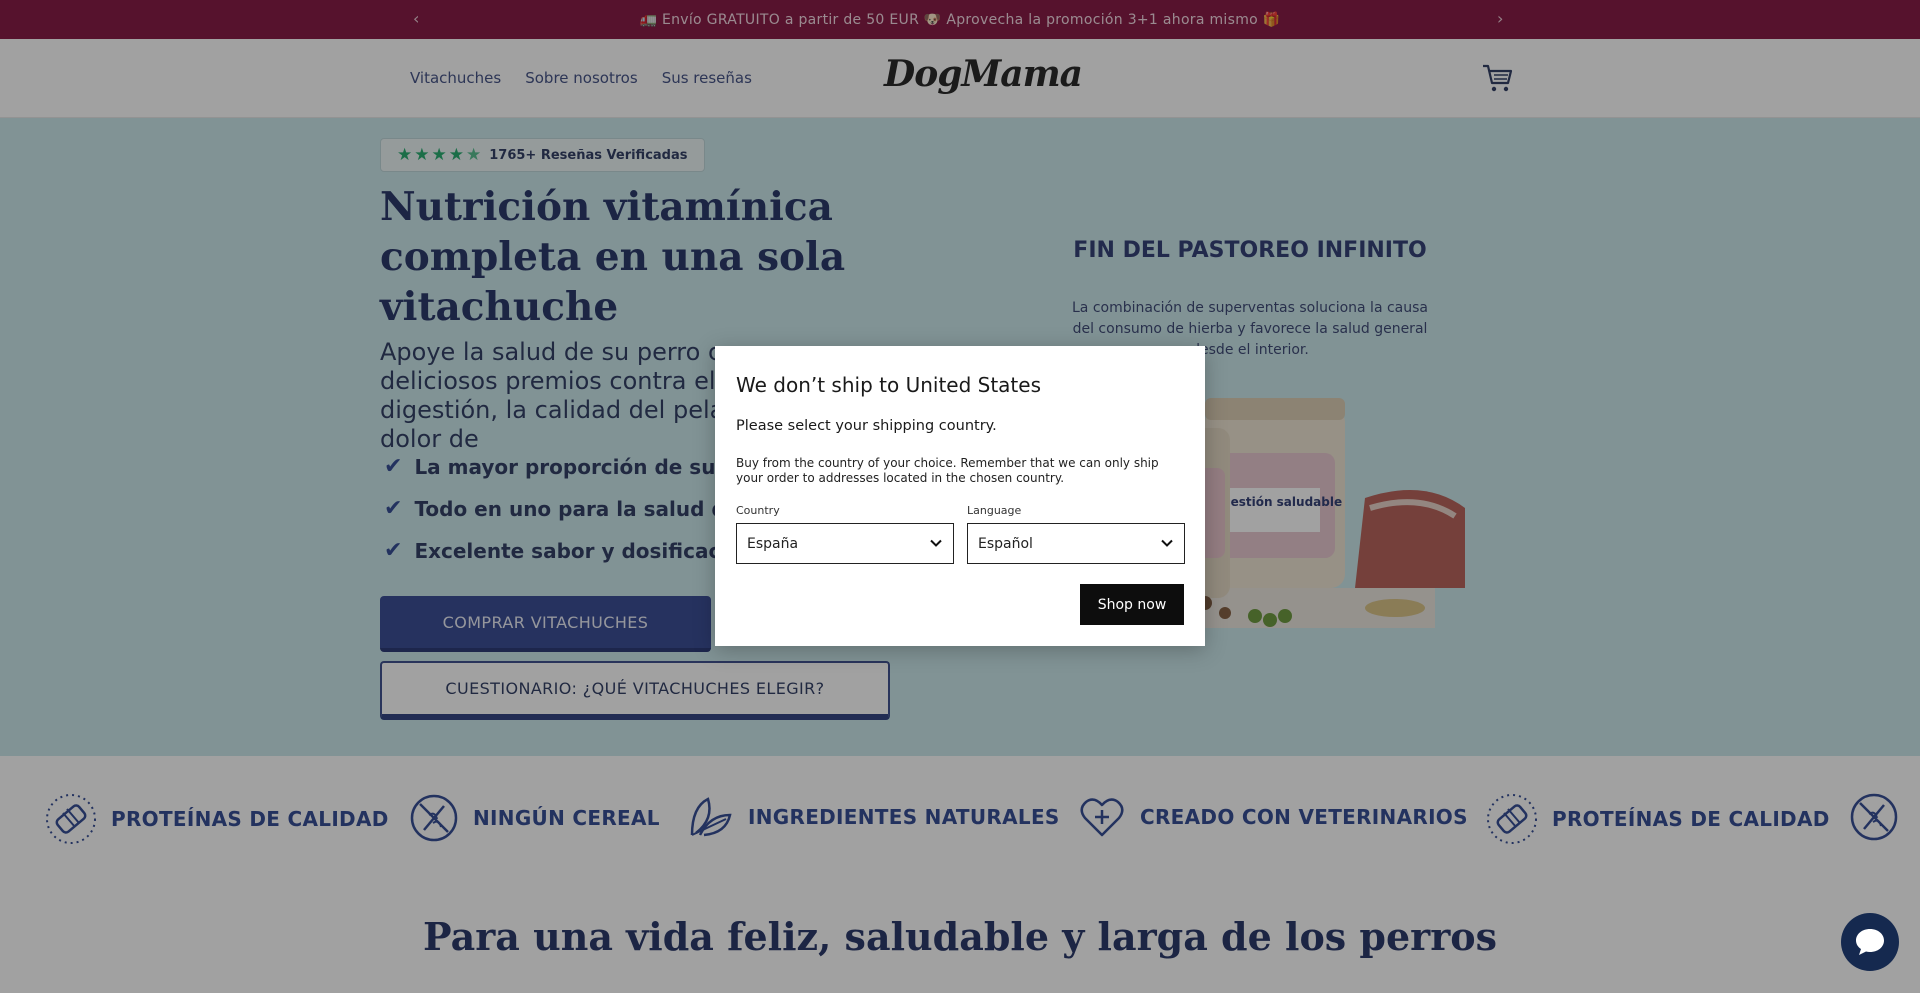  What do you see at coordinates (1132, 604) in the screenshot?
I see `shop-now-button: Shop now` at bounding box center [1132, 604].